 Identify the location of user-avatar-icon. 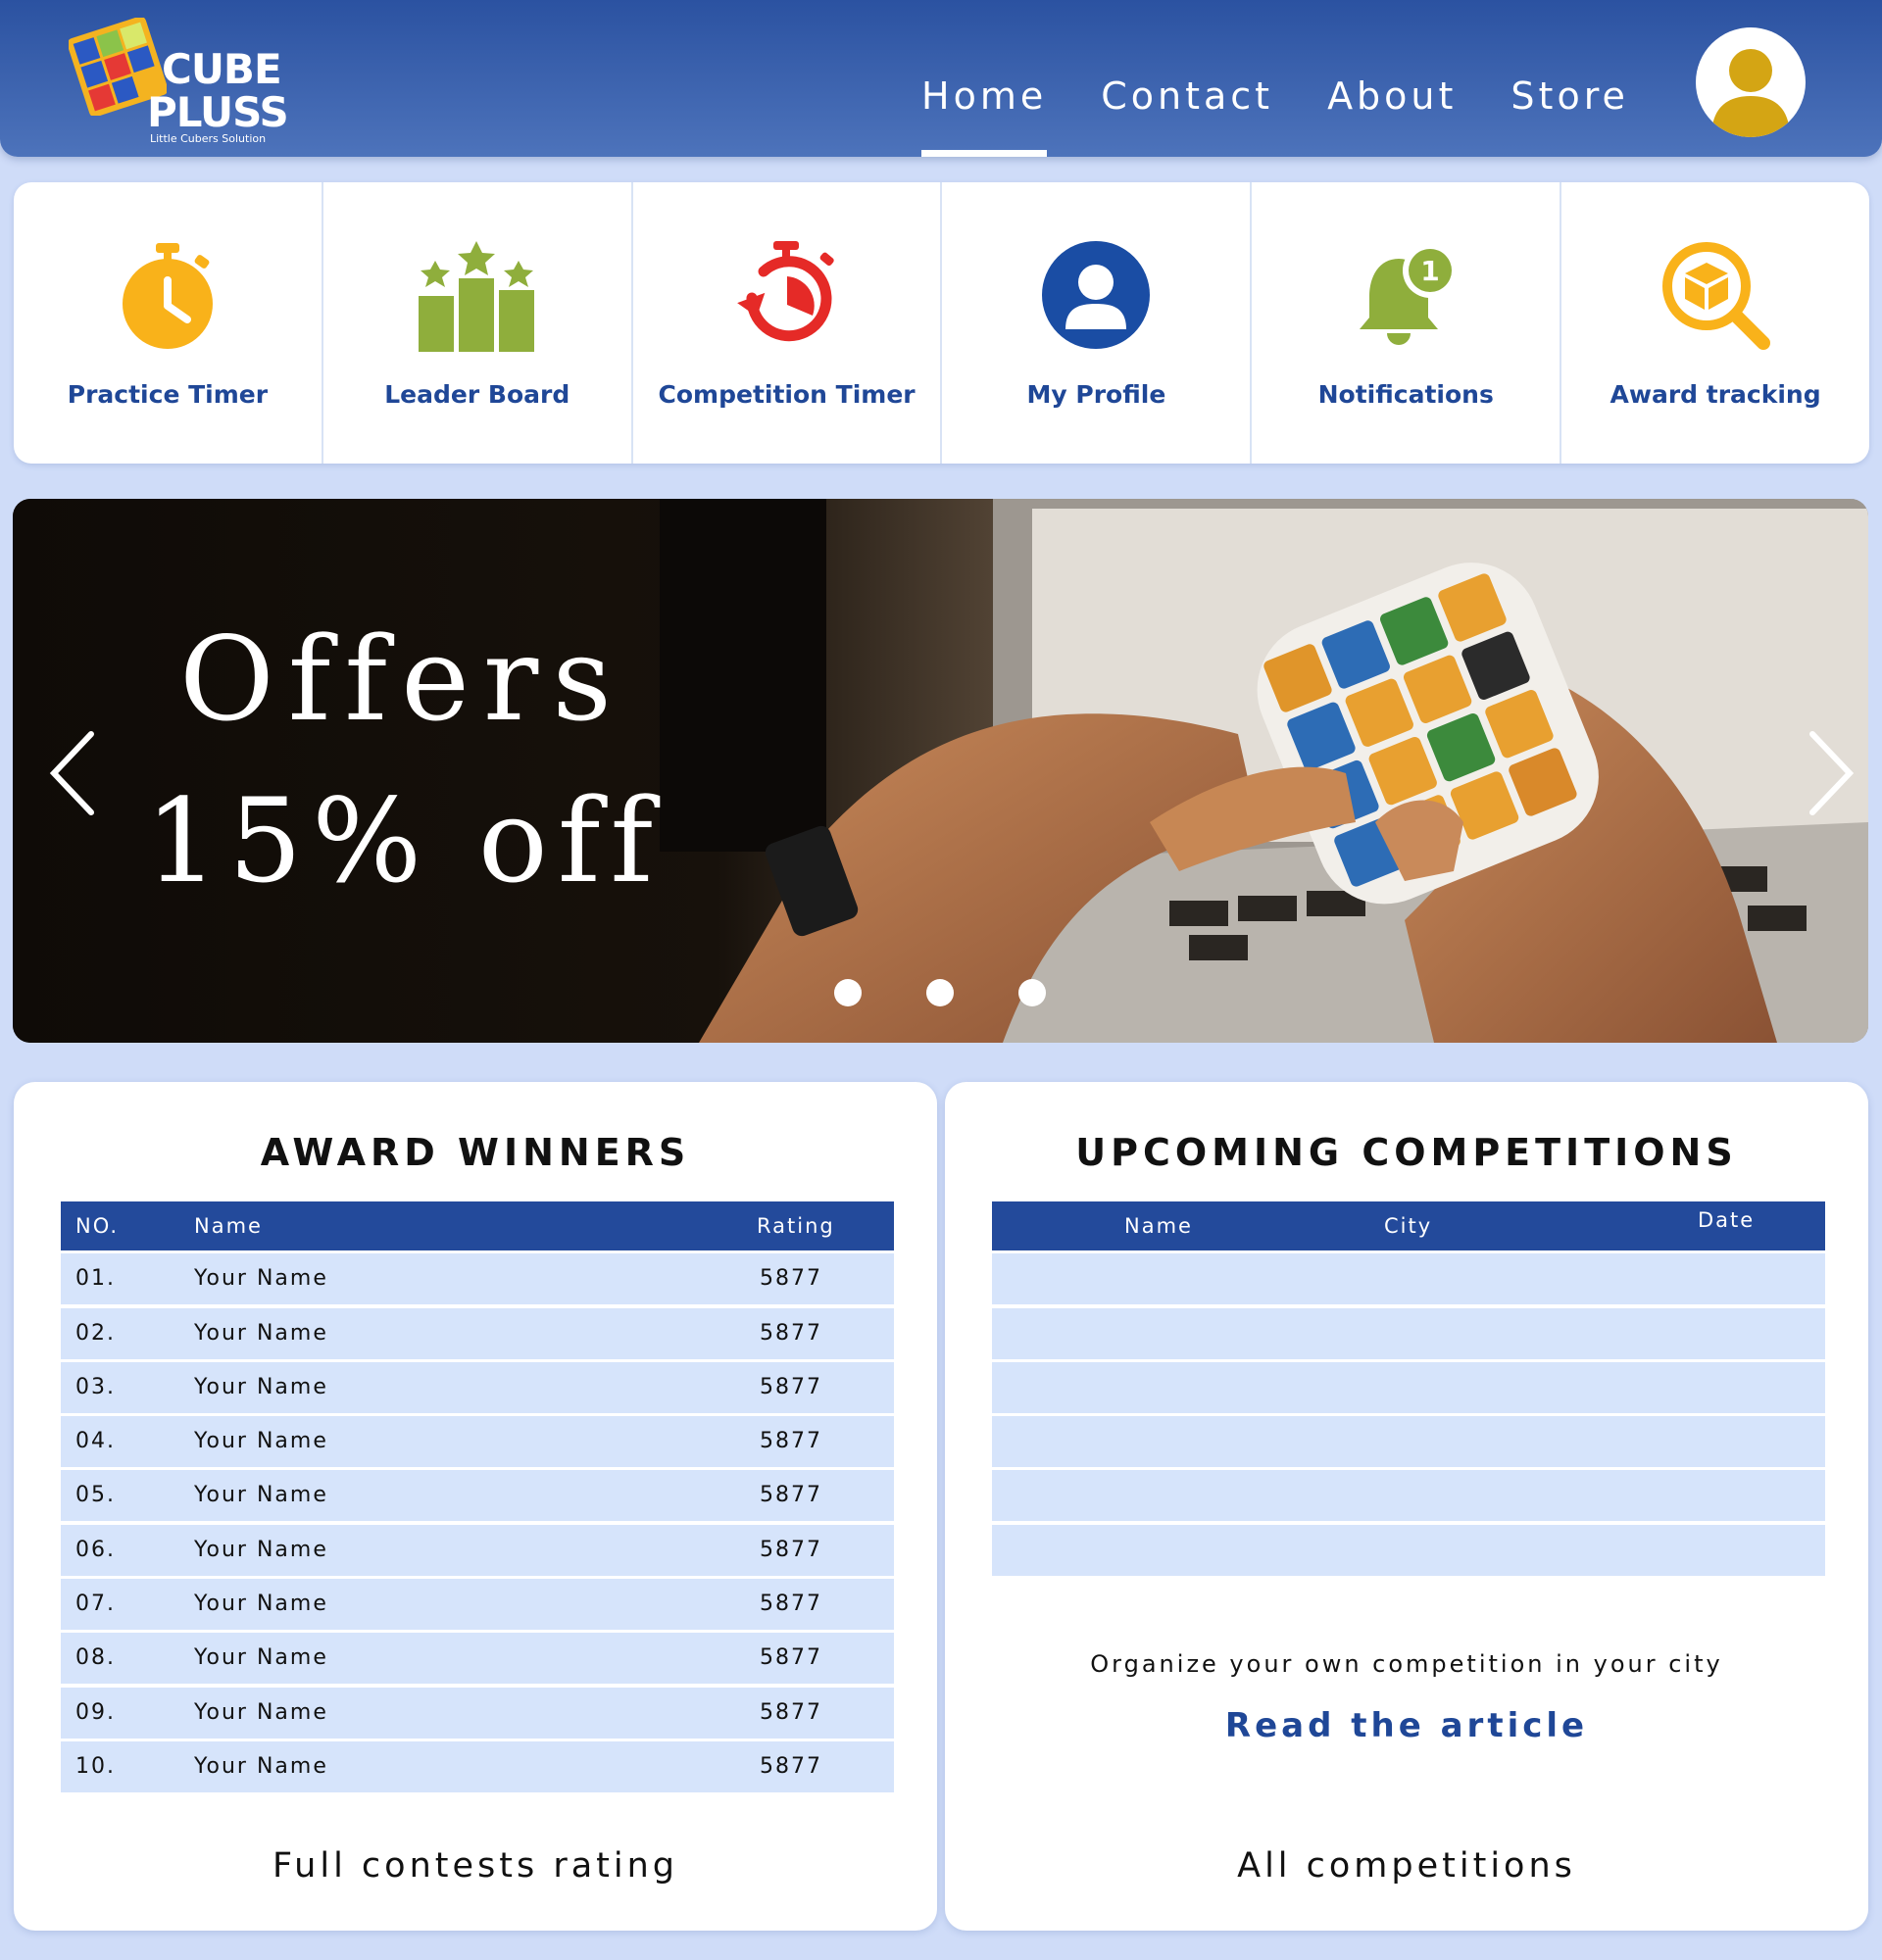
(1751, 82).